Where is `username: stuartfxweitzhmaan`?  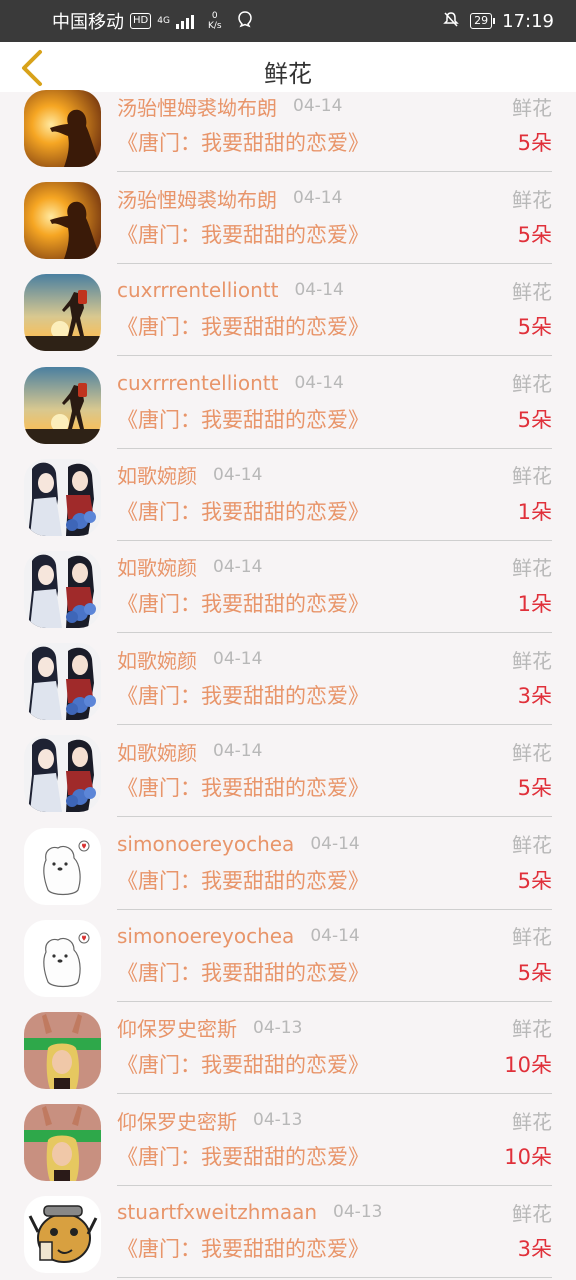 username: stuartfxweitzhmaan is located at coordinates (217, 1212).